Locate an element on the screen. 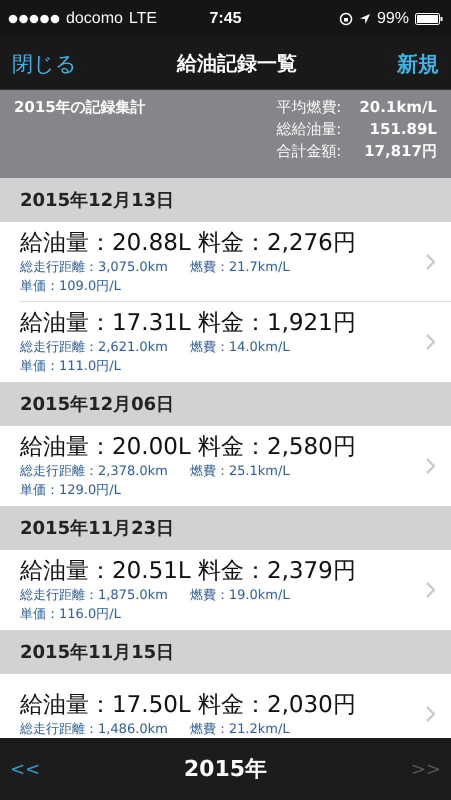  stat-label: 総給油量: is located at coordinates (309, 129).